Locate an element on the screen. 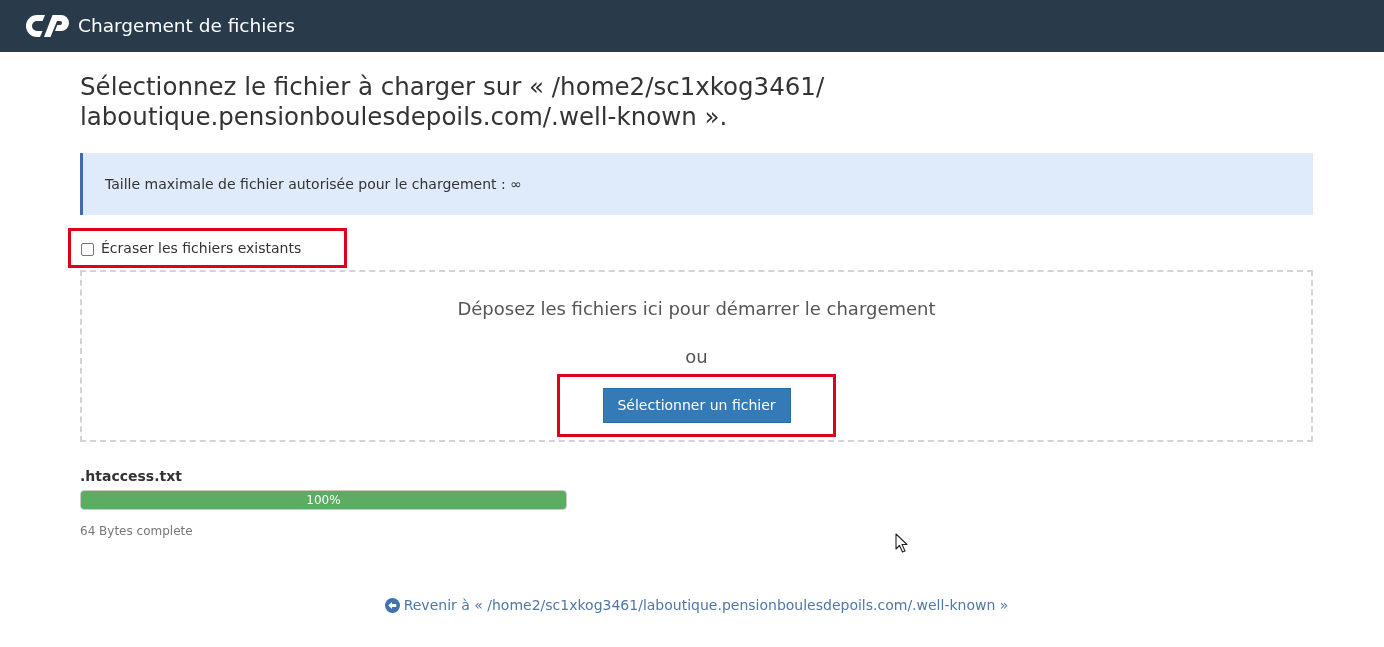 The width and height of the screenshot is (1384, 647). dropzone-prompt: Déposez les fichiers ici pour démarrer le chargement is located at coordinates (696, 309).